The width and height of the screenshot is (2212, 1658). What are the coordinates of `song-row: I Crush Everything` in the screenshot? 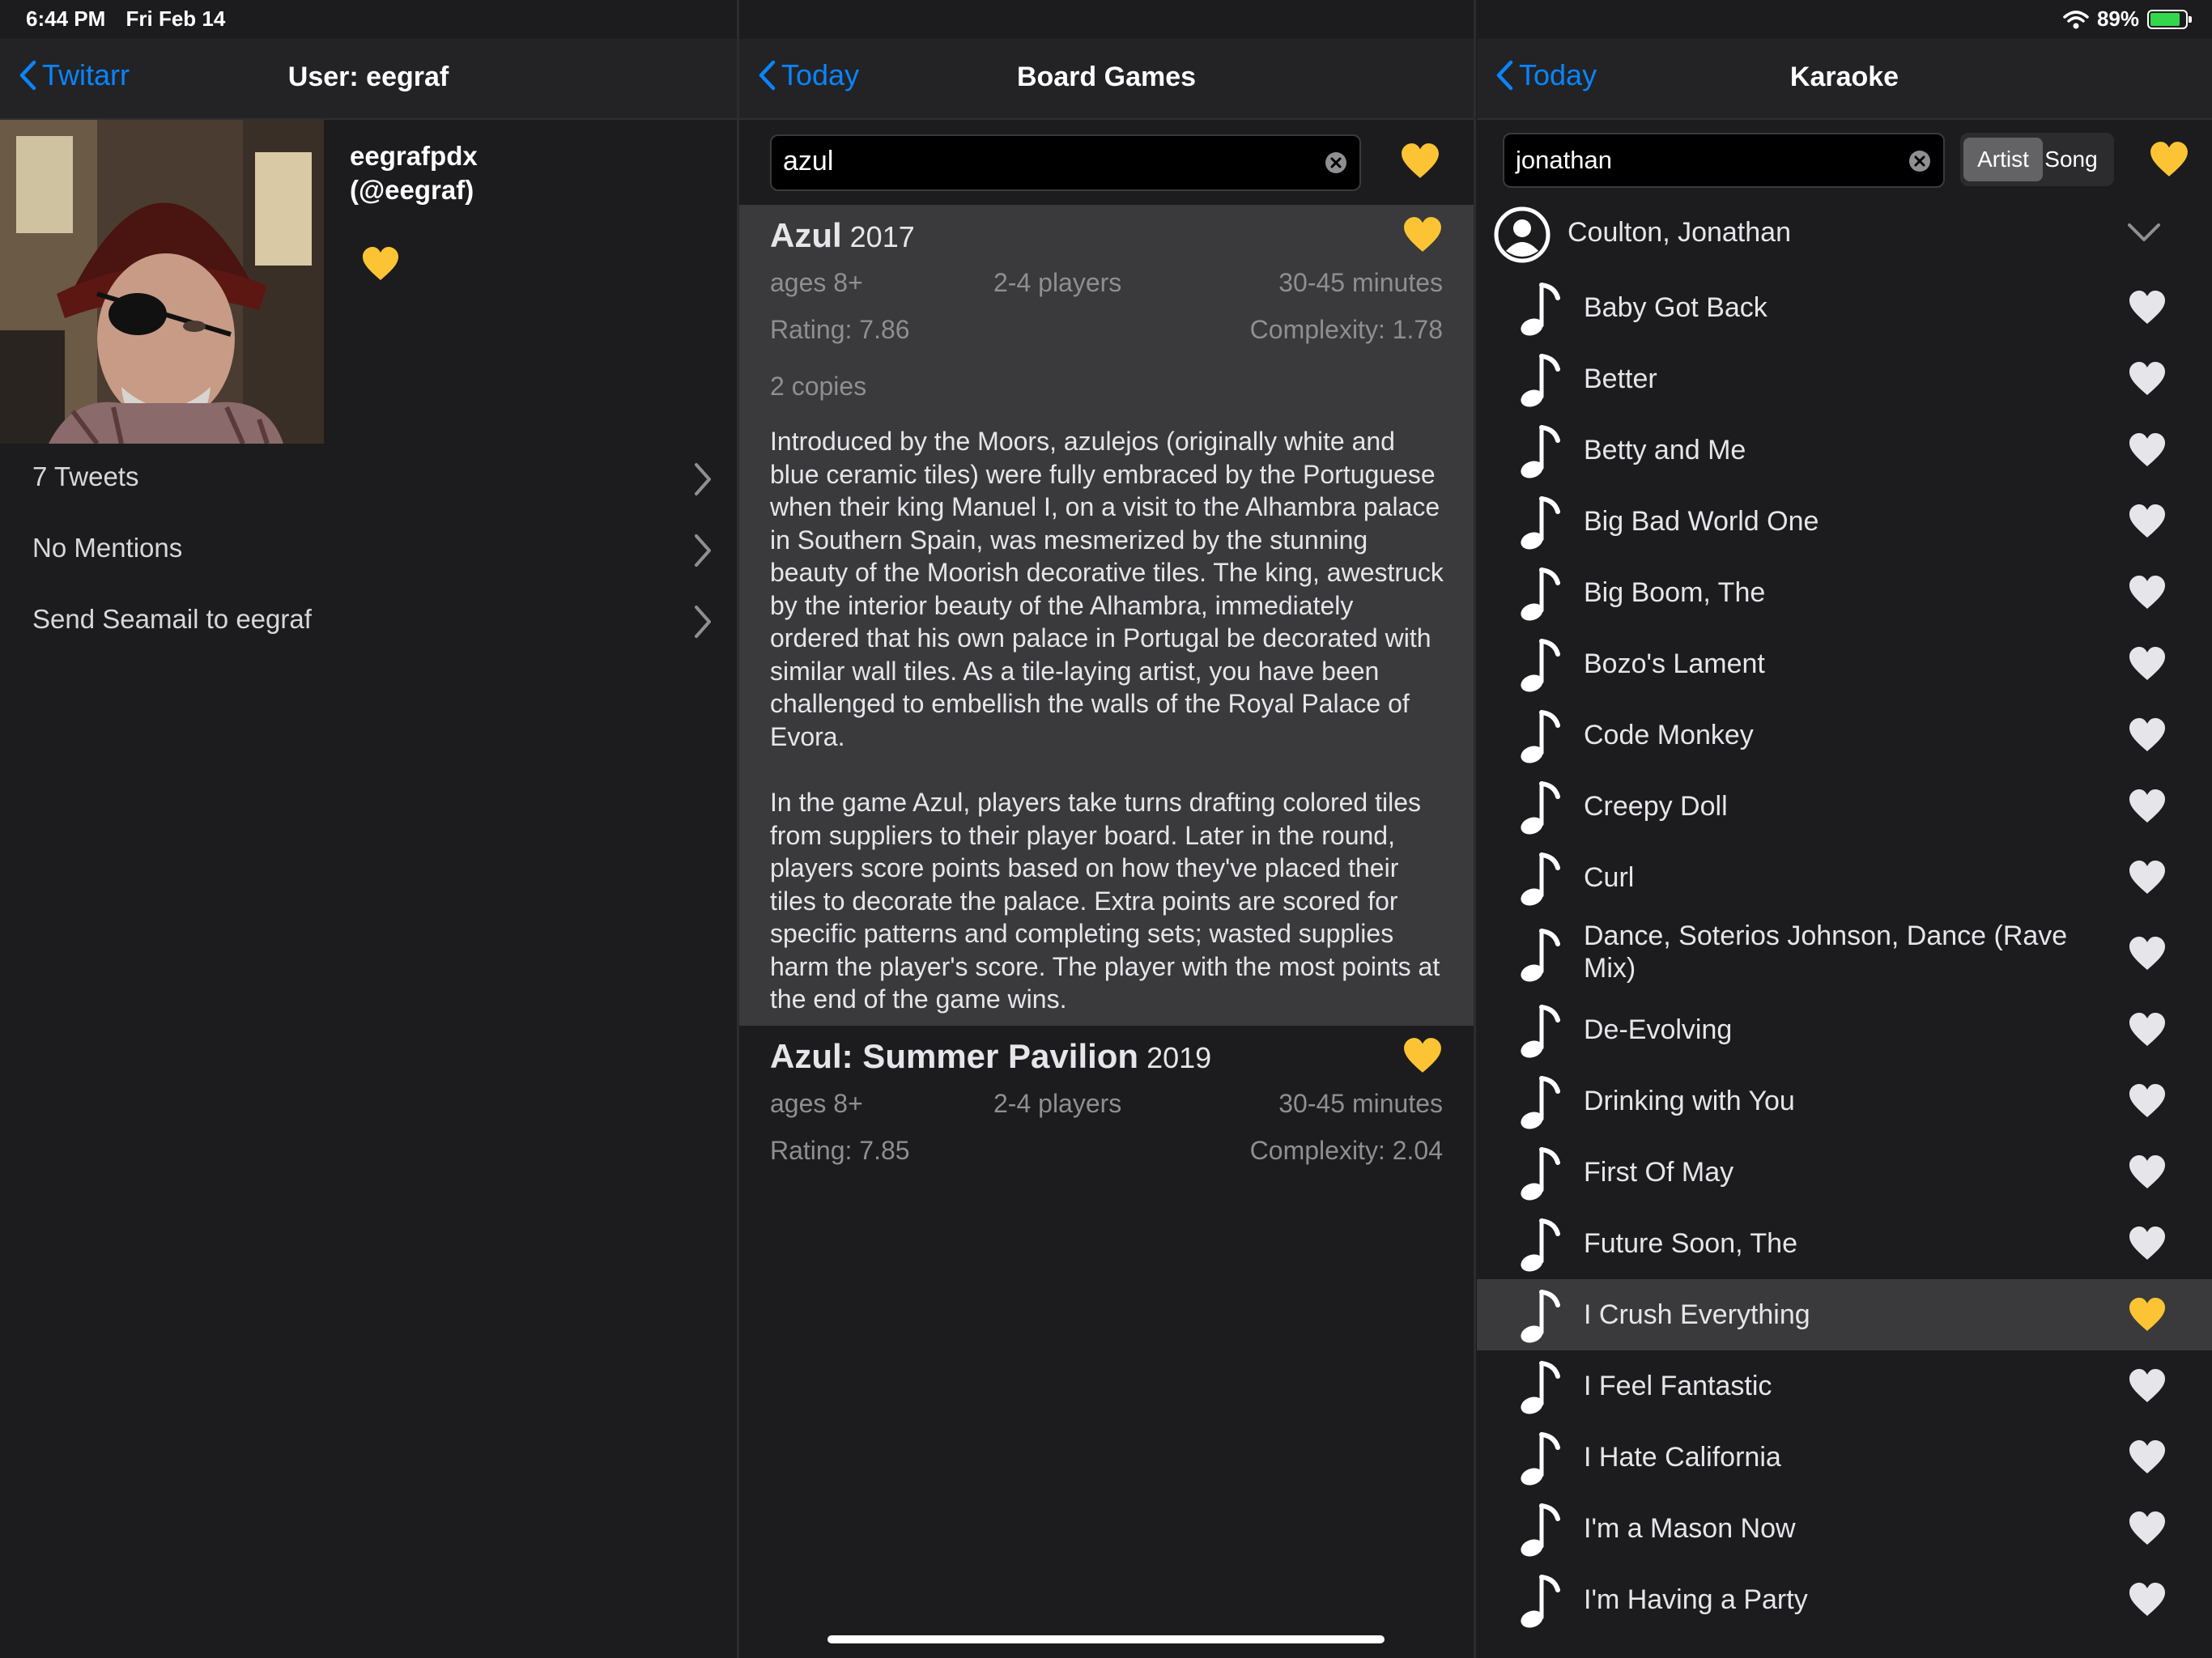 It's located at (1845, 1314).